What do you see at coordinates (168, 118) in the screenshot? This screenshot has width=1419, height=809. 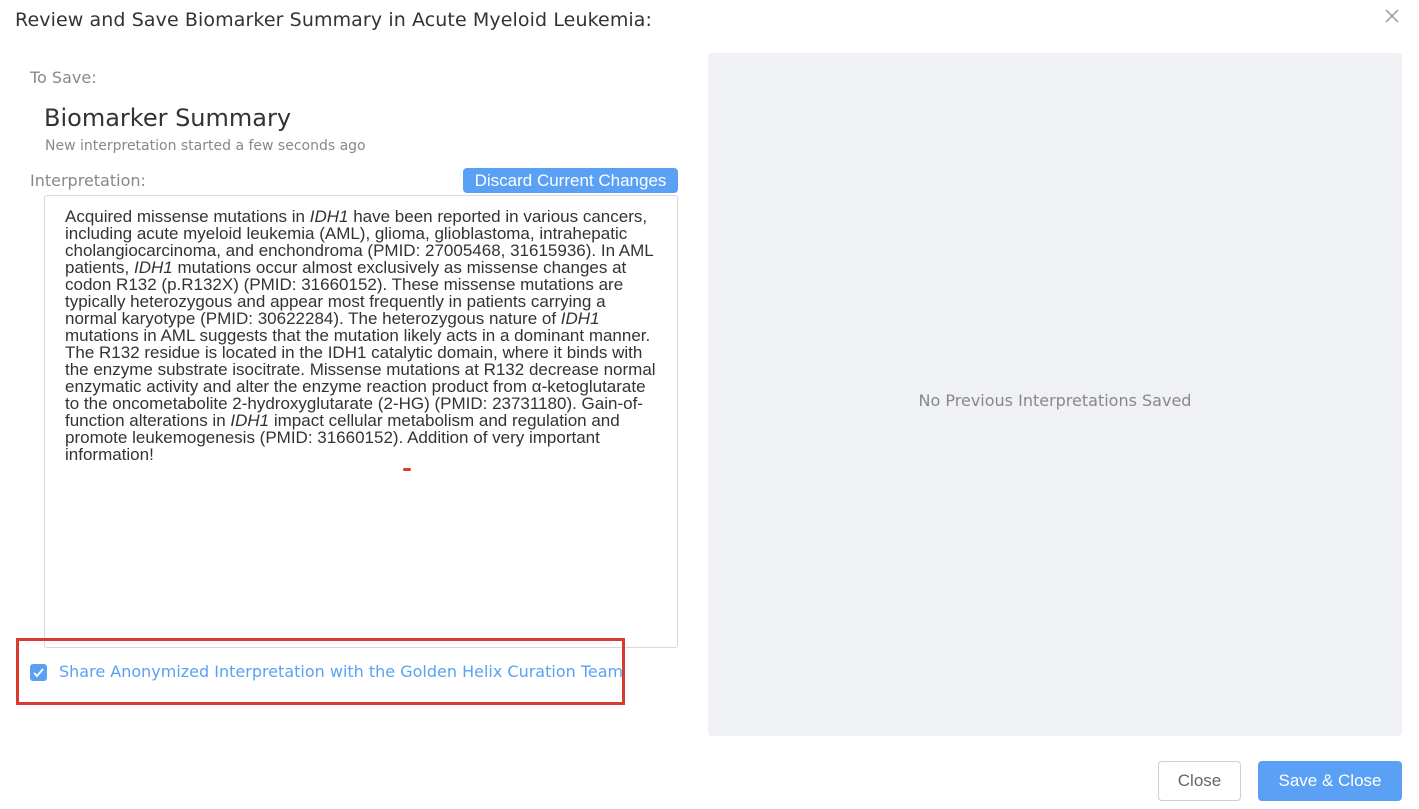 I see `summary-title: Biomarker Summary` at bounding box center [168, 118].